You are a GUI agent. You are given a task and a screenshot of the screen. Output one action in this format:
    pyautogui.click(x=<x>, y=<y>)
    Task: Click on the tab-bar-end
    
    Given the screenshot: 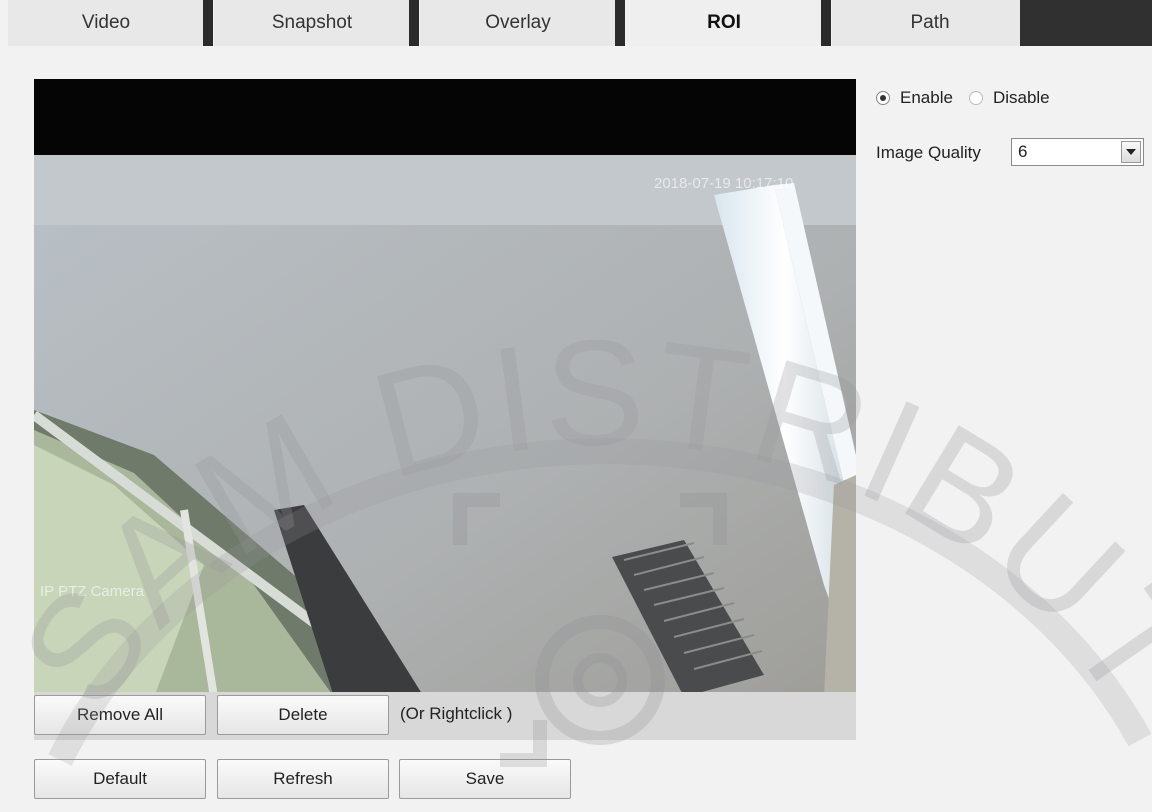 What is the action you would take?
    pyautogui.click(x=1086, y=23)
    